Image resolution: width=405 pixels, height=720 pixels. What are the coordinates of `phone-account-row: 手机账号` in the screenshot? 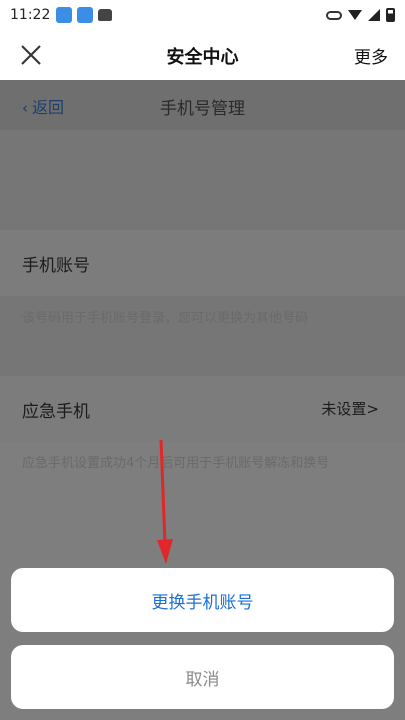 It's located at (202, 263).